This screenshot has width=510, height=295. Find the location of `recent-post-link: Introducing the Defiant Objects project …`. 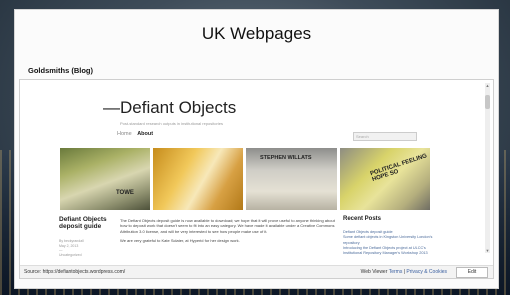

recent-post-link: Introducing the Defiant Objects project … is located at coordinates (390, 251).